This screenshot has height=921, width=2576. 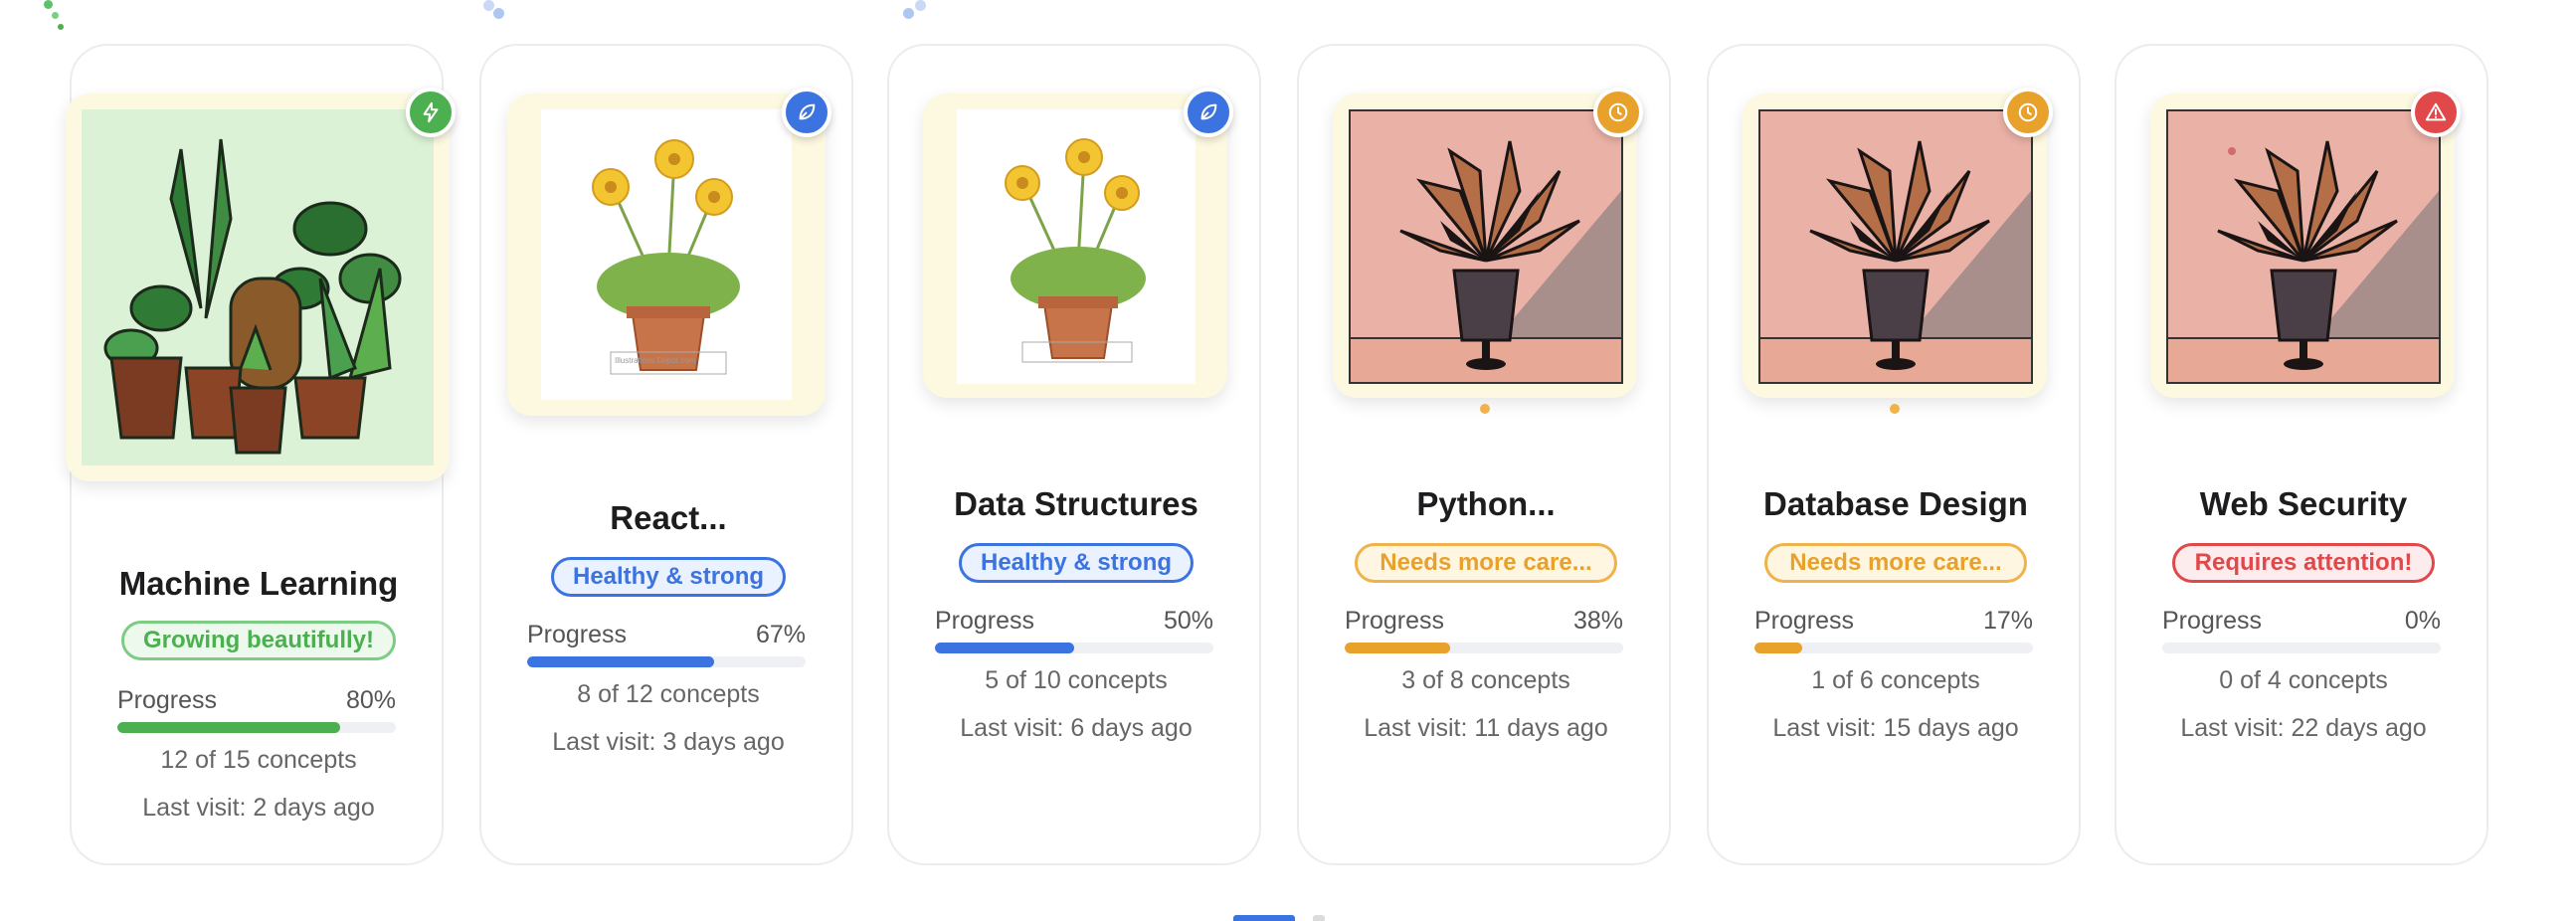 I want to click on course-title: Database Design, so click(x=1895, y=503).